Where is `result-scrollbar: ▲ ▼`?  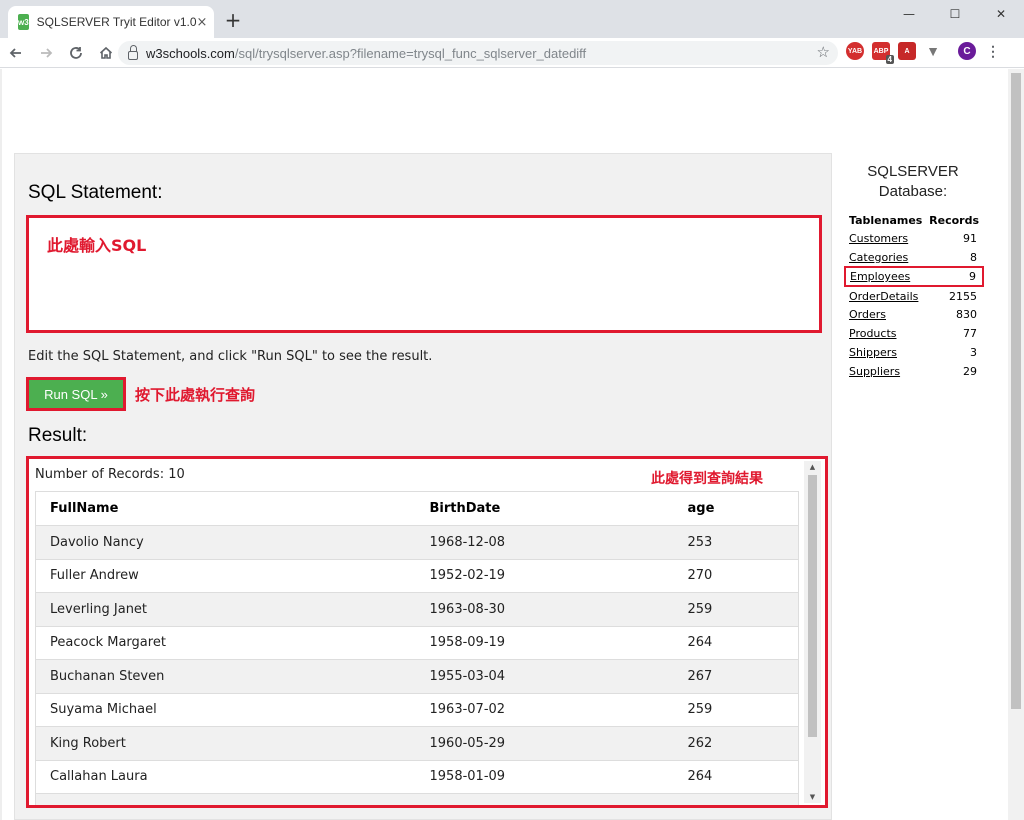
result-scrollbar: ▲ ▼ is located at coordinates (812, 632).